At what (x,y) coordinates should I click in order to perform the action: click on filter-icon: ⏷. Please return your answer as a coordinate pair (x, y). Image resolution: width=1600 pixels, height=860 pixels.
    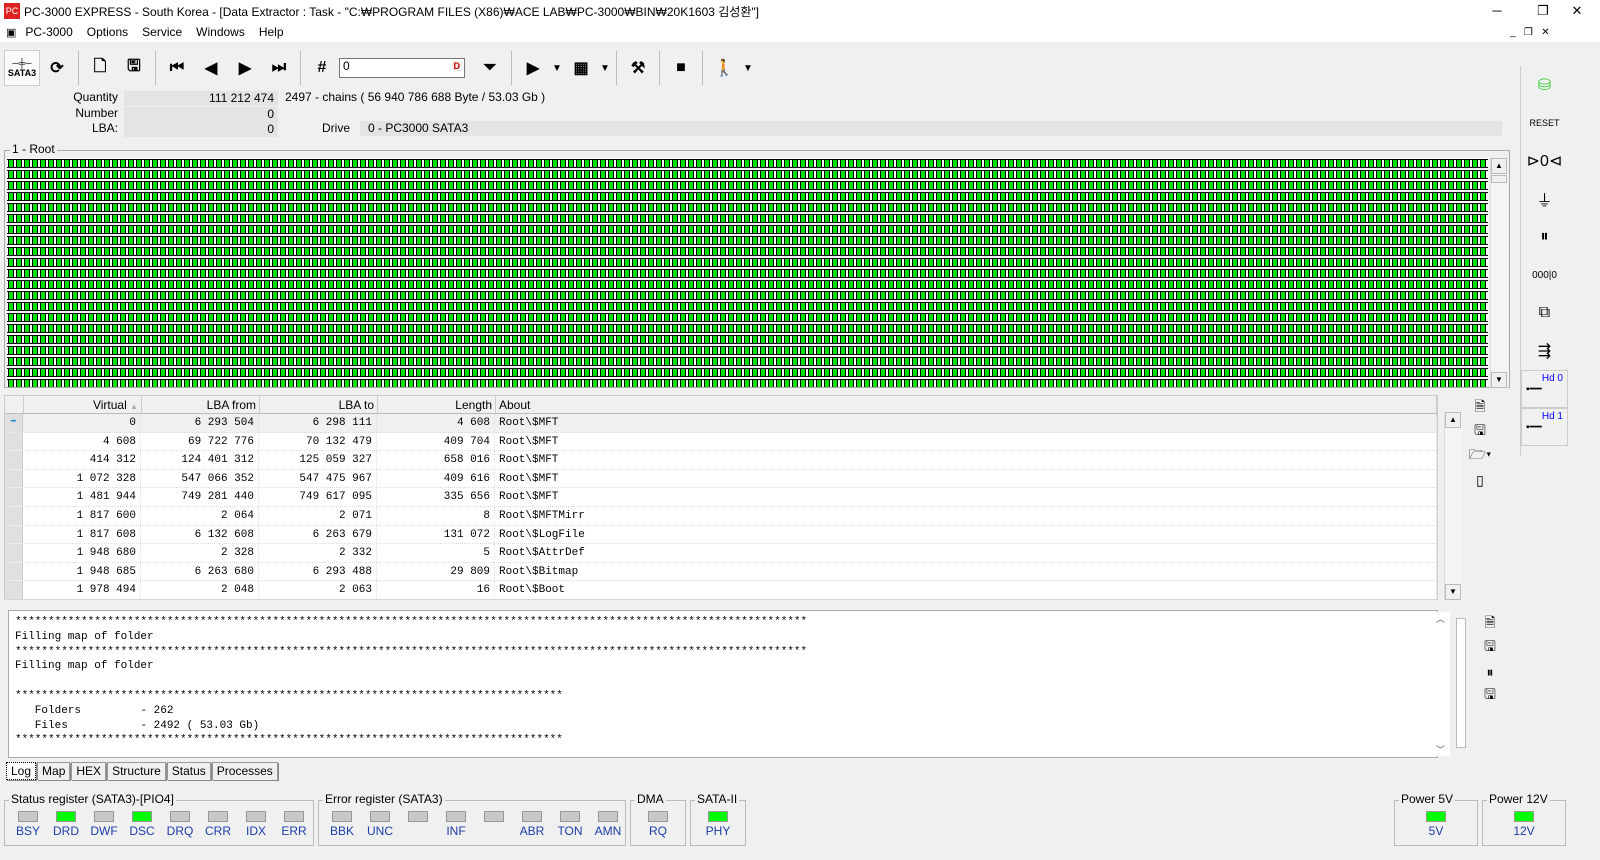
    Looking at the image, I should click on (490, 68).